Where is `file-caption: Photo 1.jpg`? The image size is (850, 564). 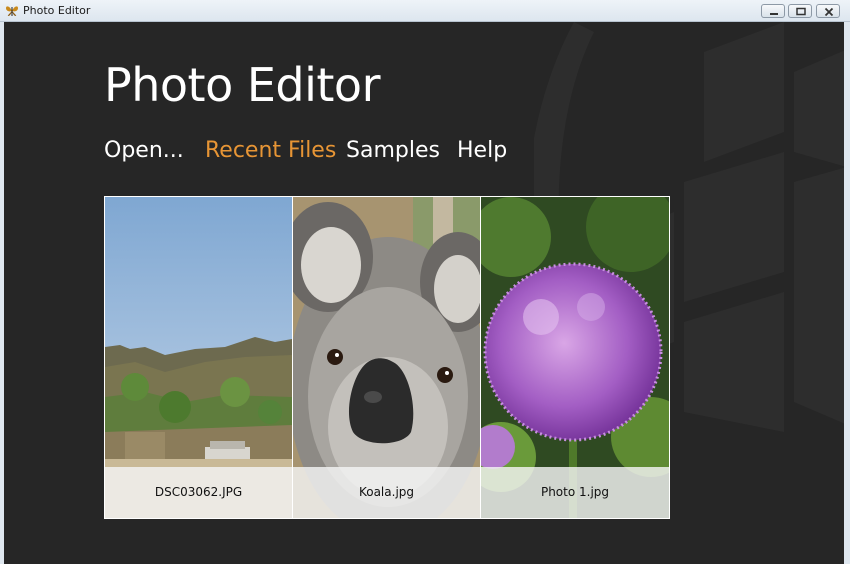 file-caption: Photo 1.jpg is located at coordinates (575, 492).